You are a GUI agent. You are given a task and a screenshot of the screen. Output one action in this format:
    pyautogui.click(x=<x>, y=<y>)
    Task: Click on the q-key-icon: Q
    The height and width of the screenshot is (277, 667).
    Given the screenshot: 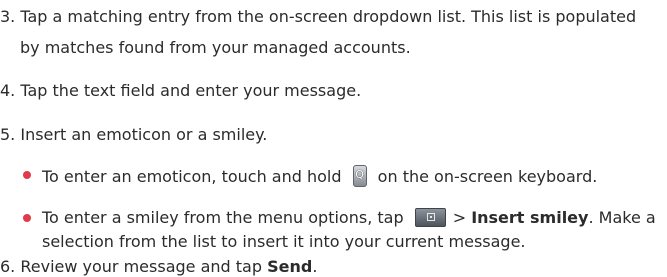 What is the action you would take?
    pyautogui.click(x=359, y=176)
    